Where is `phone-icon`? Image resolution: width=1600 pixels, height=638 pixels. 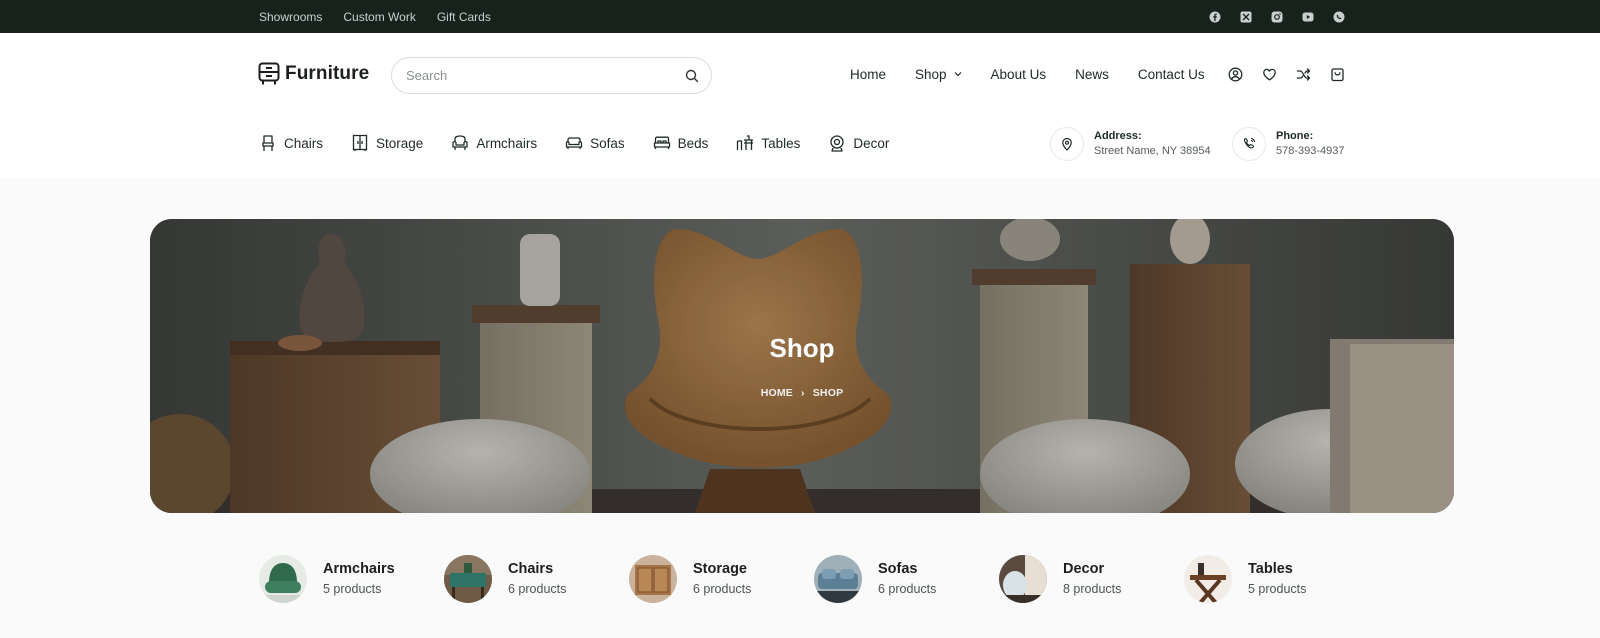
phone-icon is located at coordinates (1249, 144).